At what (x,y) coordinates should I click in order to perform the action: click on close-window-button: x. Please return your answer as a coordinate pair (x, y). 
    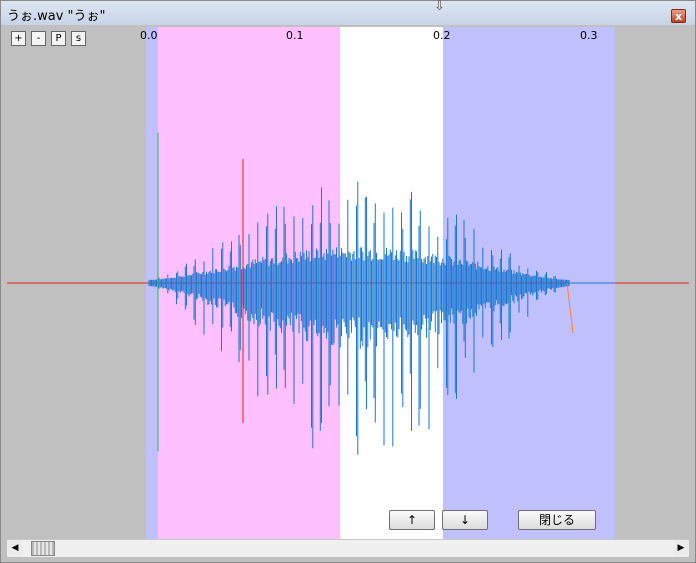
    Looking at the image, I should click on (678, 16).